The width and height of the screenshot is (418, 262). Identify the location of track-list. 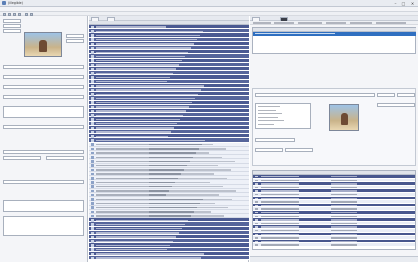
(334, 210).